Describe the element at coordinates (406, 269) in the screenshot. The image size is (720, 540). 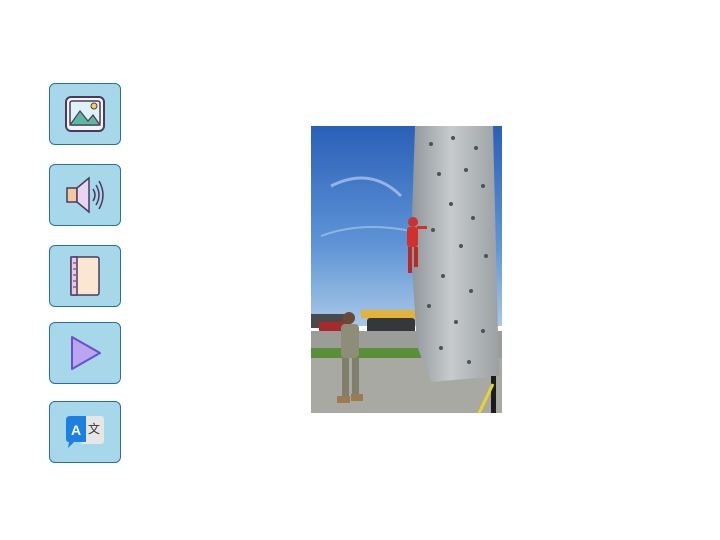
I see `climbing-wall-photo` at that location.